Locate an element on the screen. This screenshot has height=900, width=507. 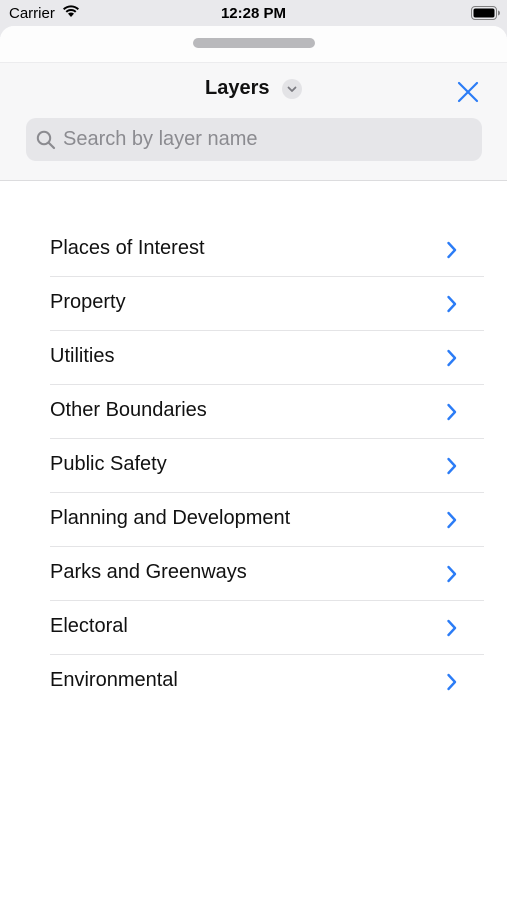
layer-row: Environmental is located at coordinates (267, 681).